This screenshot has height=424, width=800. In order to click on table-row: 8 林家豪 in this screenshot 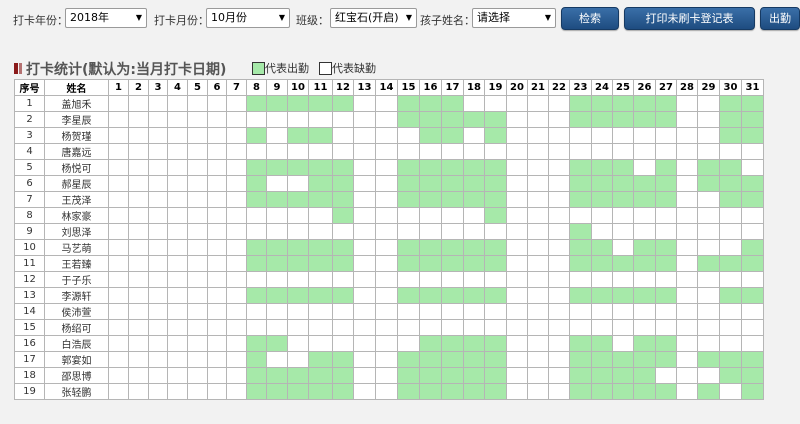, I will do `click(389, 215)`.